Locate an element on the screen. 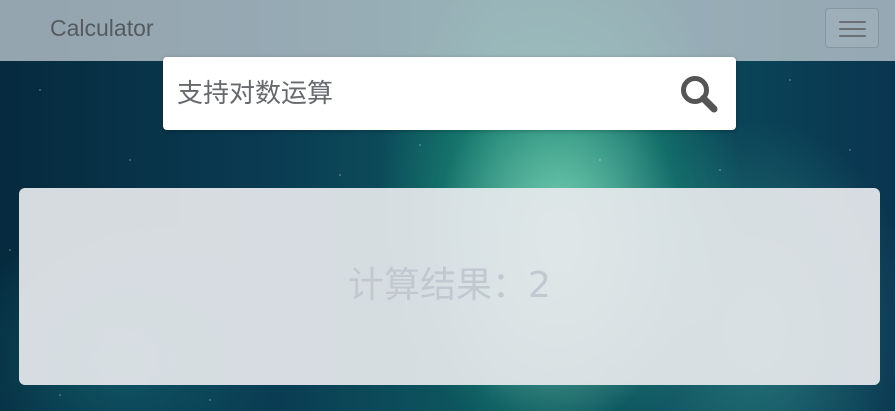 Image resolution: width=895 pixels, height=411 pixels. top-navbar: Calculator is located at coordinates (447, 30).